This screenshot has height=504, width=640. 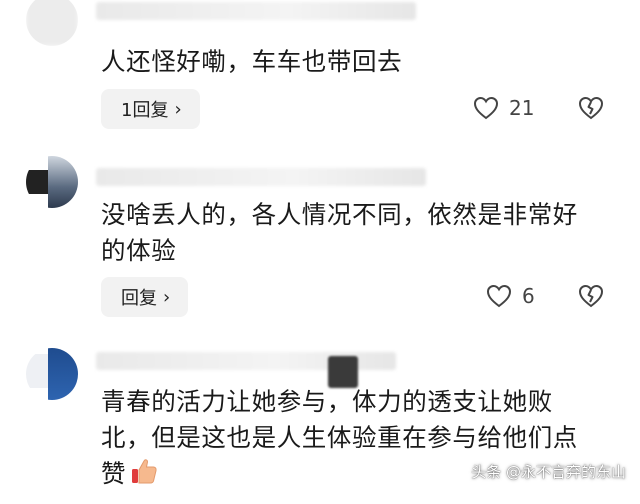 I want to click on like-button: 21, so click(x=503, y=108).